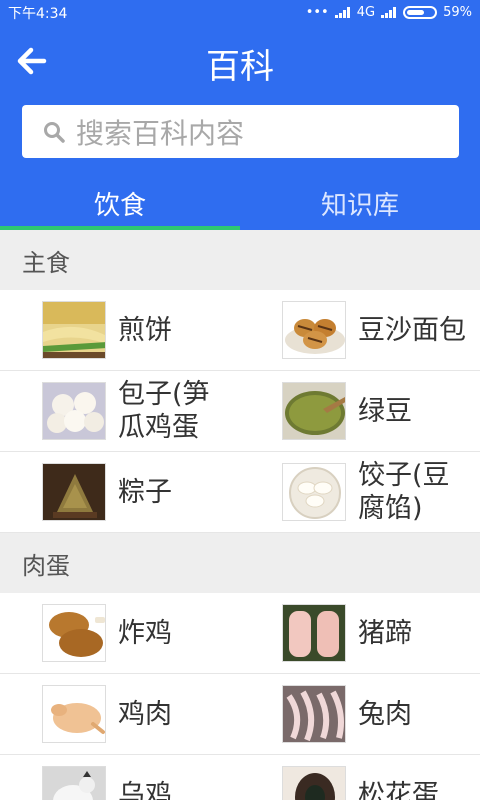 The height and width of the screenshot is (800, 480). Describe the element at coordinates (412, 330) in the screenshot. I see `list-item-label: 豆沙面包` at that location.